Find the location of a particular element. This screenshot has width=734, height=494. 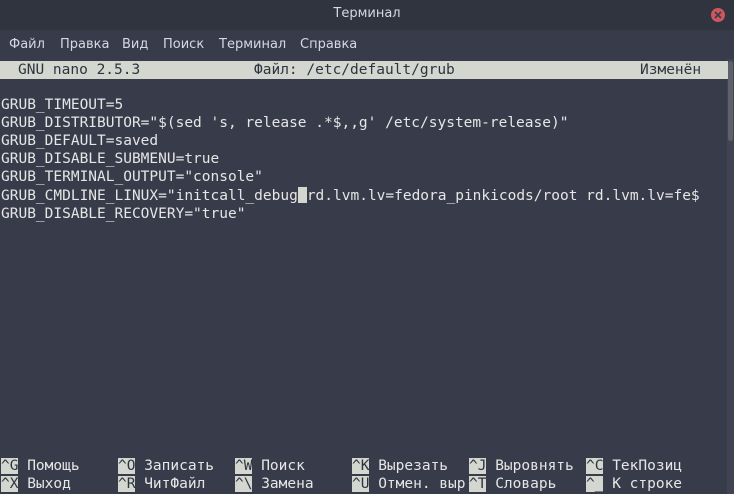

shortcut-curpos: ^C ТекПозиц is located at coordinates (634, 466).